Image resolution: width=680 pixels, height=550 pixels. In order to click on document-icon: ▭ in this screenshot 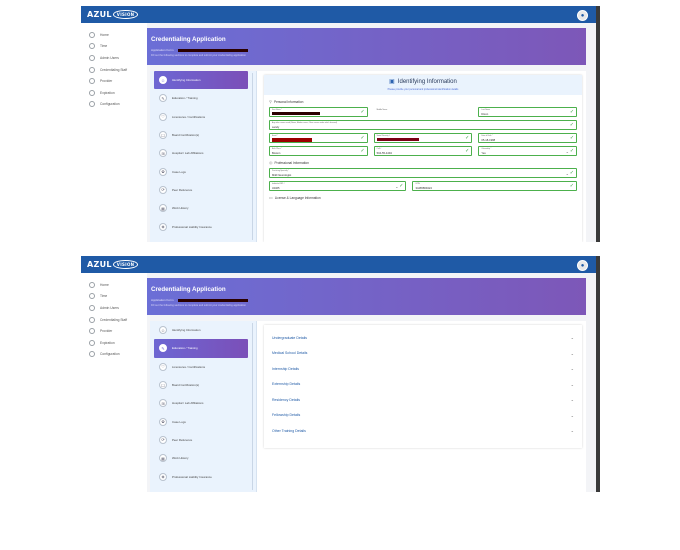, I will do `click(271, 197)`.